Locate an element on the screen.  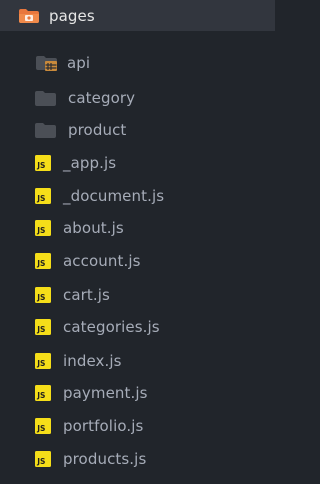
folder-open-src-icon is located at coordinates (29, 15).